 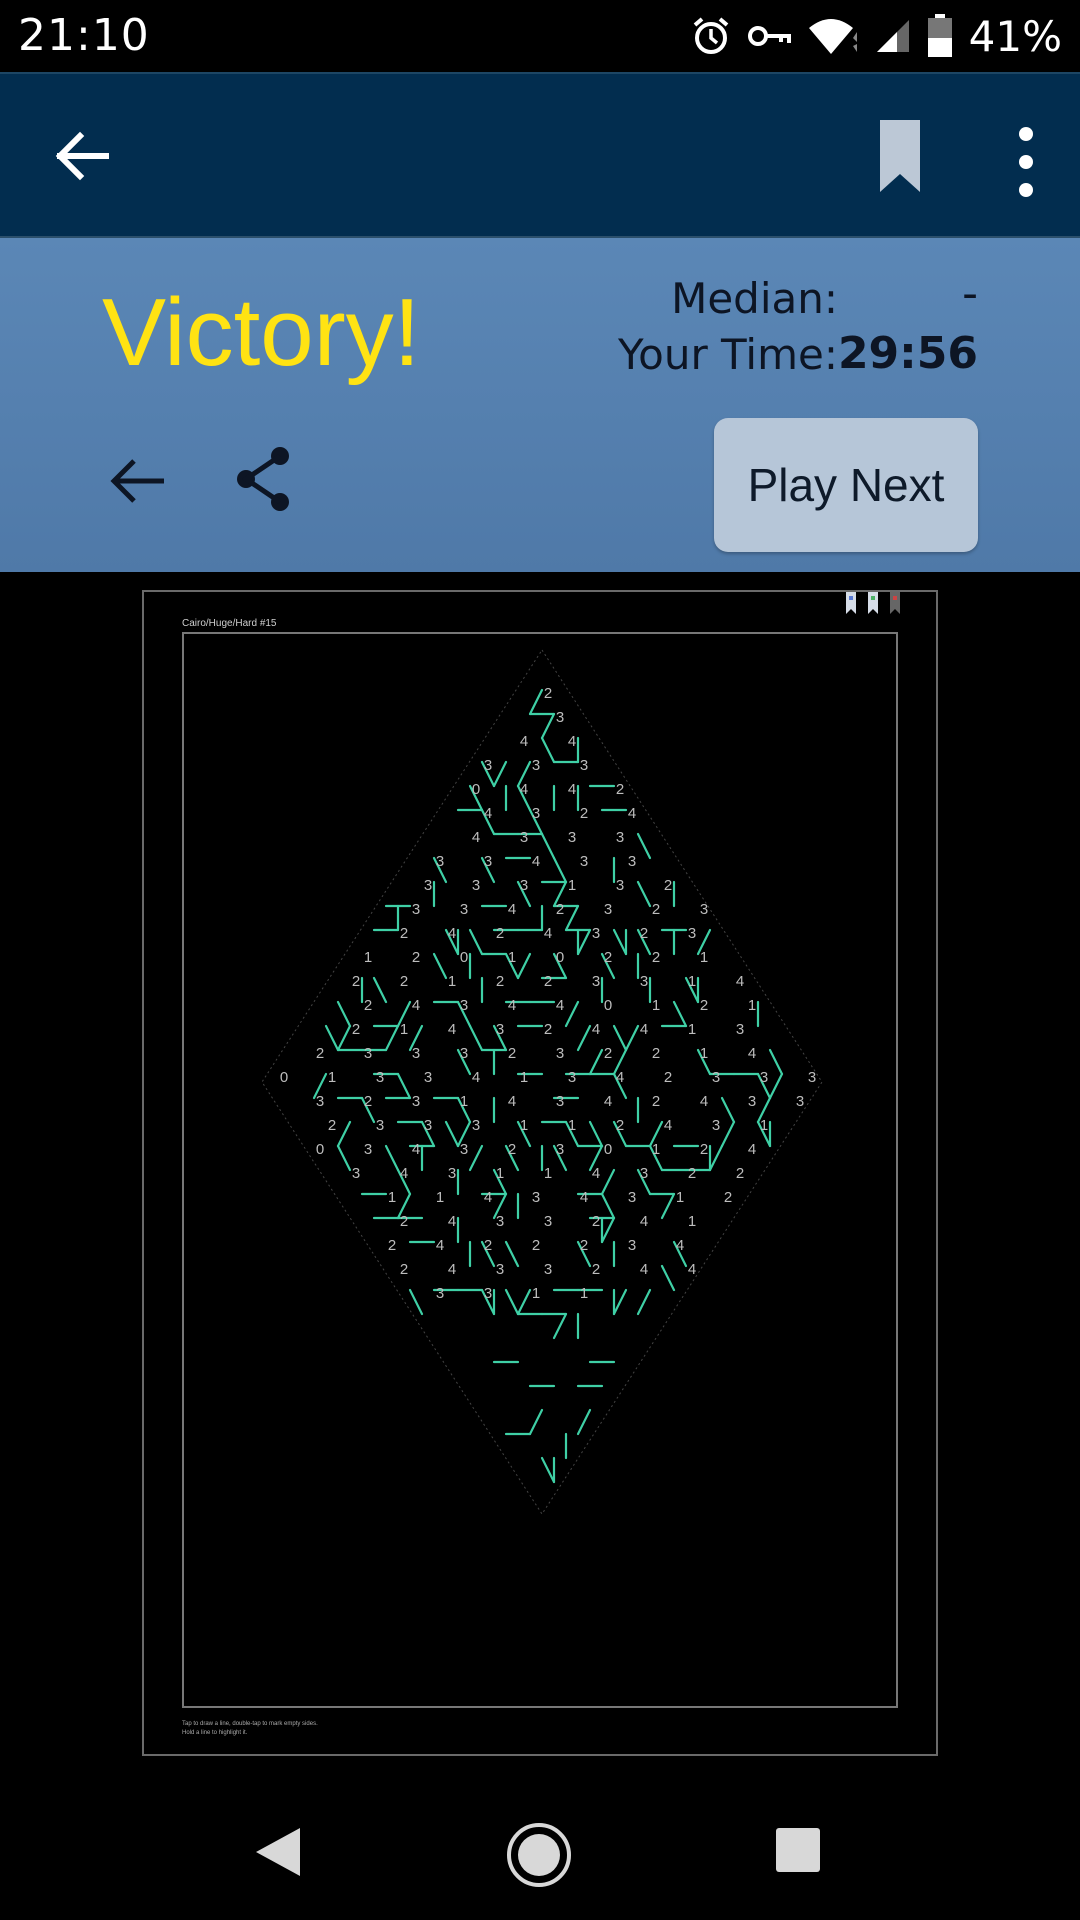 What do you see at coordinates (900, 157) in the screenshot?
I see `bookmark-icon` at bounding box center [900, 157].